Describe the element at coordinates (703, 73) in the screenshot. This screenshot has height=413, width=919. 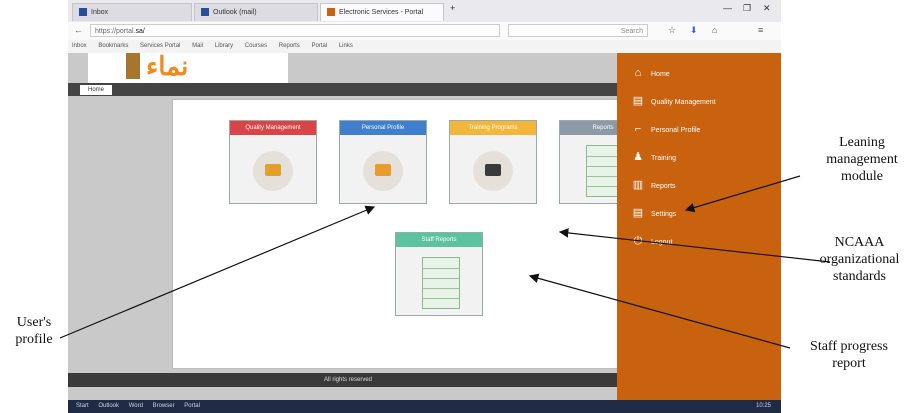
I see `menu-item-home: ⌂ Home` at that location.